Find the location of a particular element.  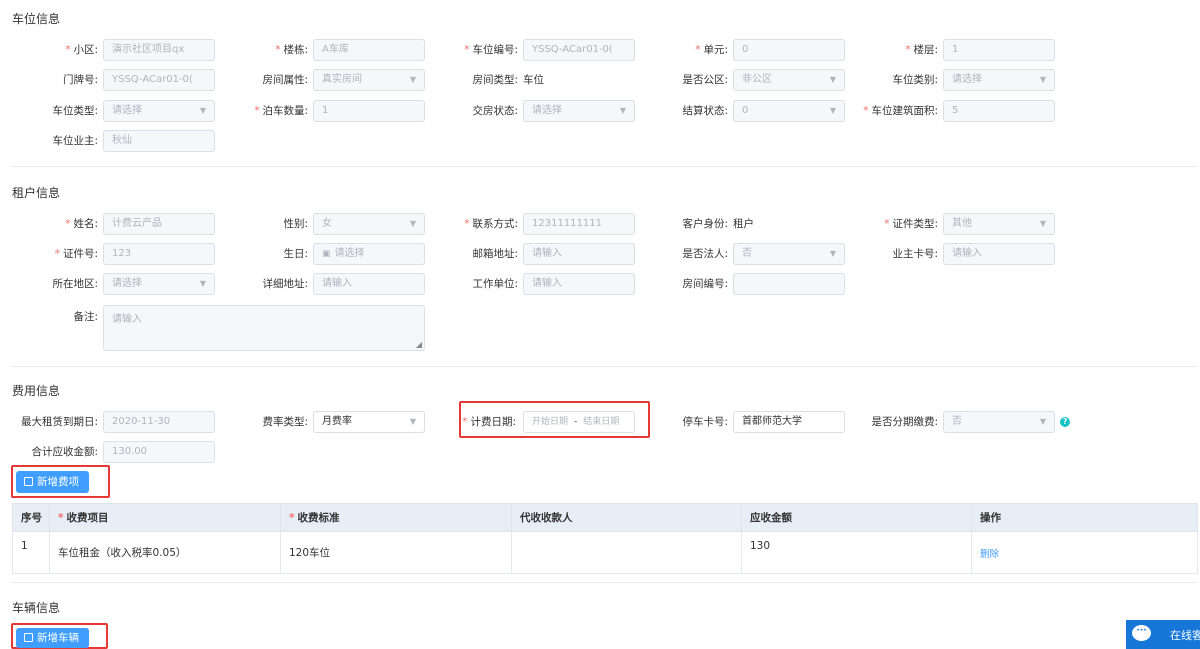

max-lease-date-field: 2020-11-30 is located at coordinates (159, 422).